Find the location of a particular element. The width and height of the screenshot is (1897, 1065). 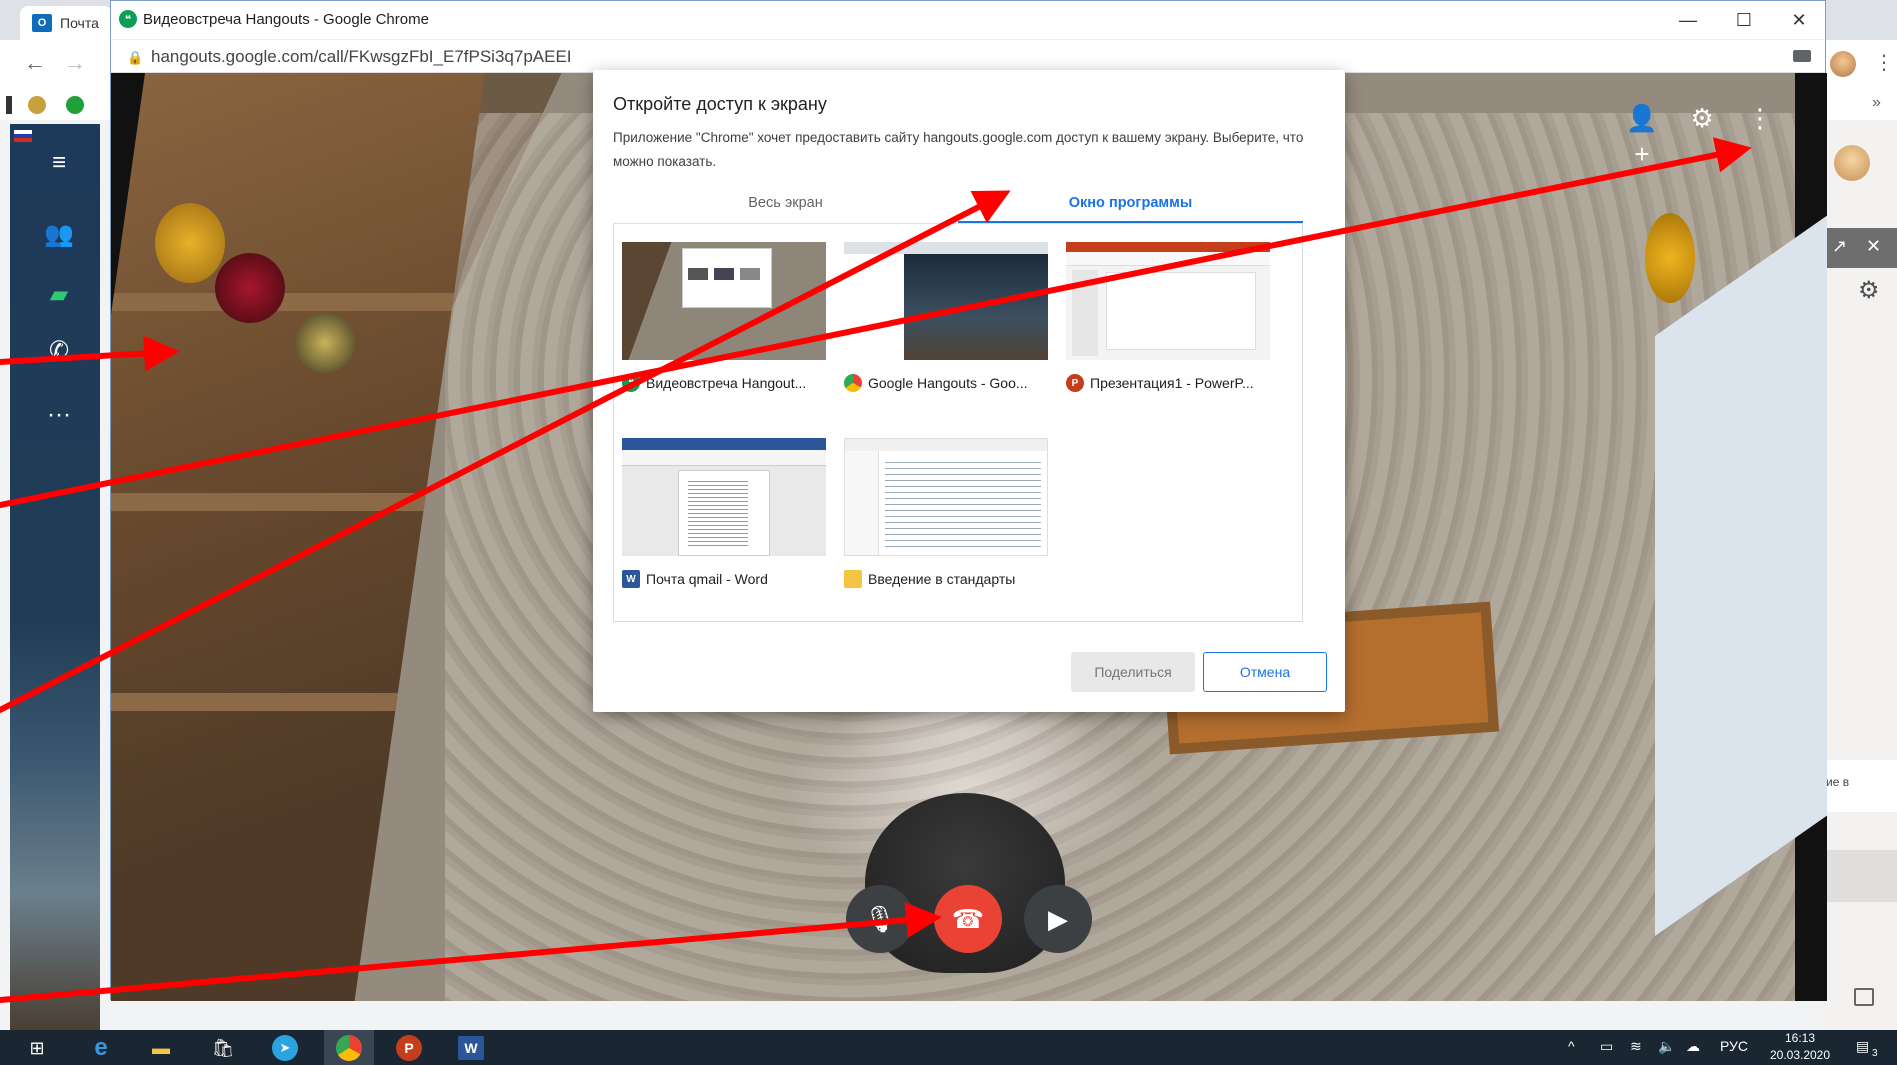

arrow-to-shelf is located at coordinates (90, 353).